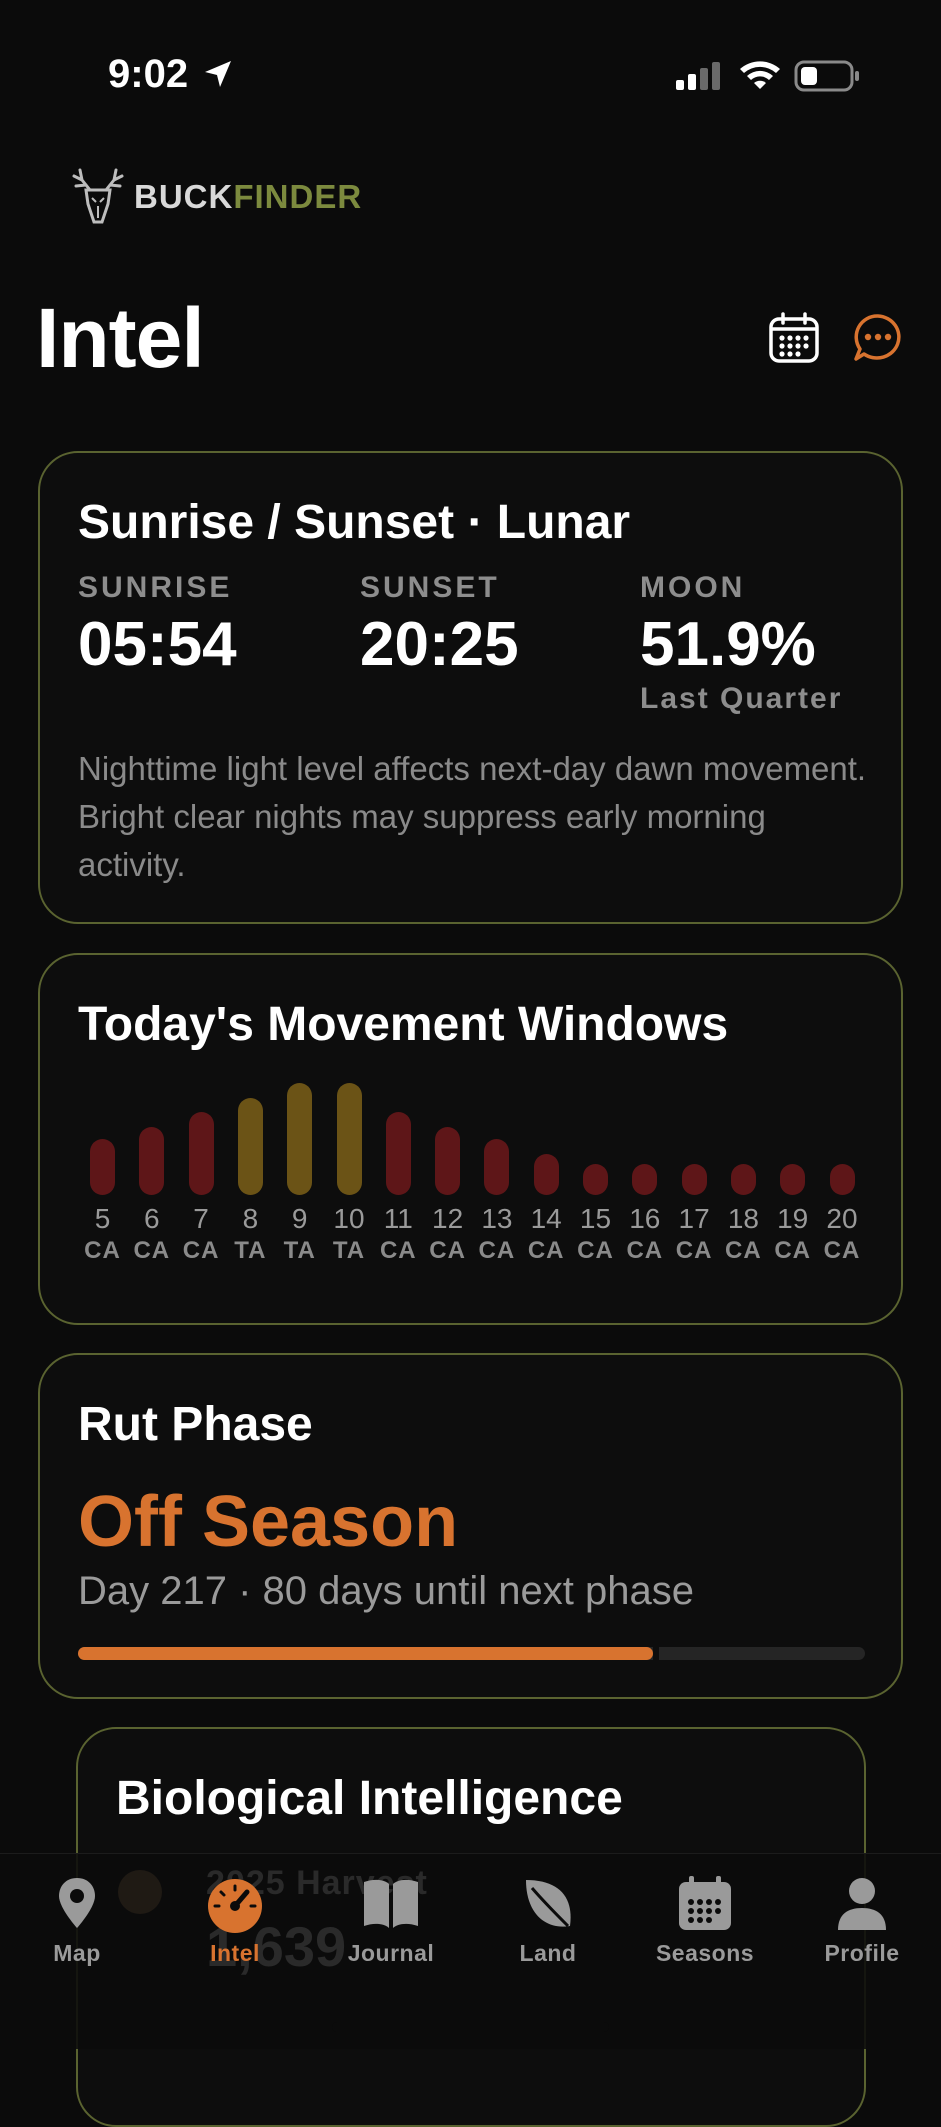  What do you see at coordinates (157, 644) in the screenshot?
I see `sunrise-value: 05:54` at bounding box center [157, 644].